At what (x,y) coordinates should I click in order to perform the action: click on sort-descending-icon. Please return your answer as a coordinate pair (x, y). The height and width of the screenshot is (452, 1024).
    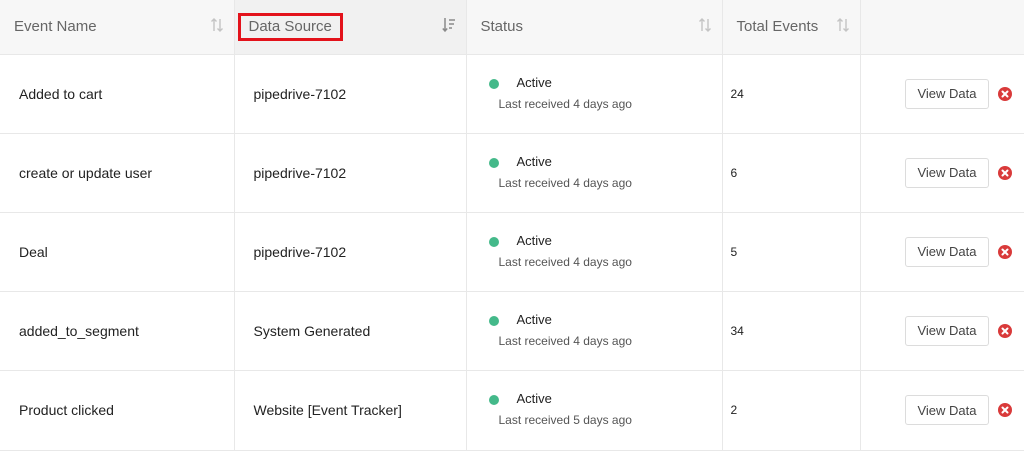
    Looking at the image, I should click on (448, 25).